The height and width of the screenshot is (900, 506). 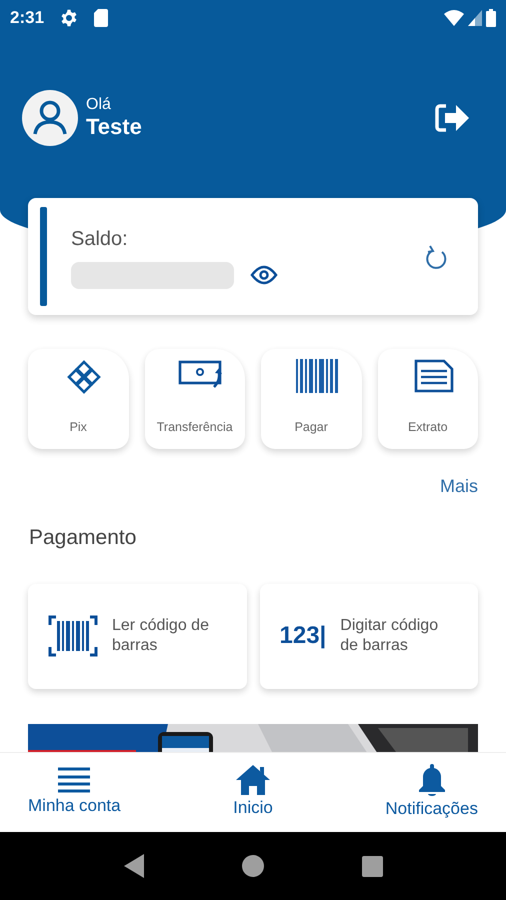 What do you see at coordinates (372, 866) in the screenshot?
I see `recents-icon` at bounding box center [372, 866].